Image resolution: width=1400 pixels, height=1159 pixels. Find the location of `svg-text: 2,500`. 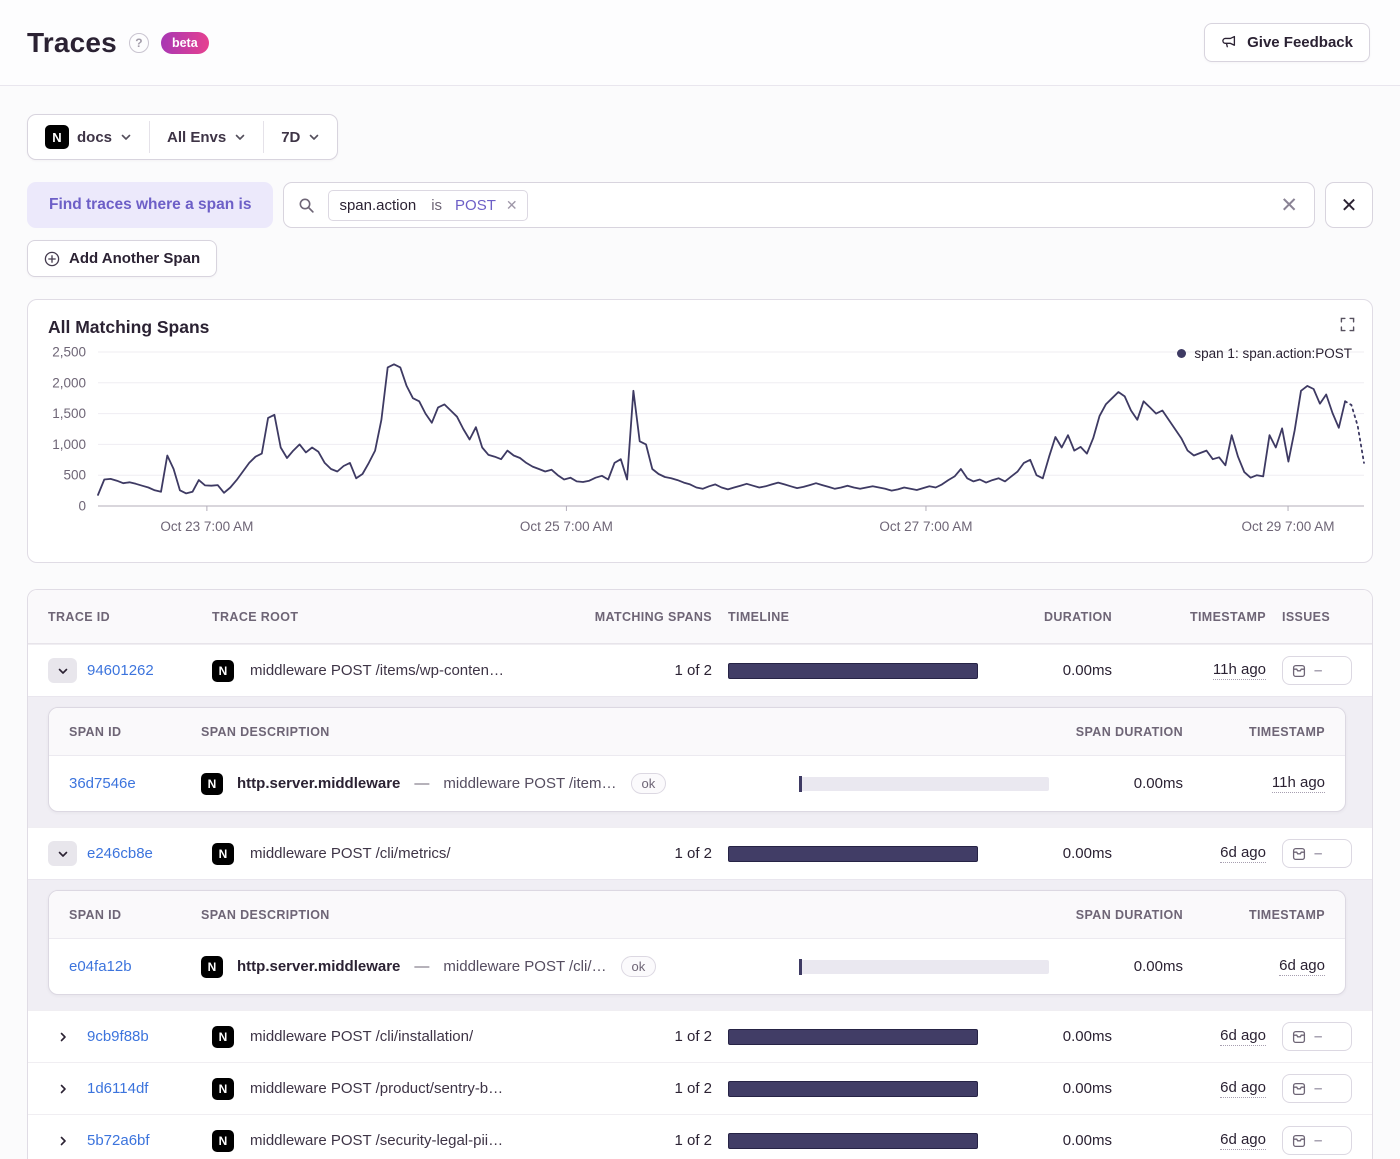

svg-text: 2,500 is located at coordinates (69, 352).